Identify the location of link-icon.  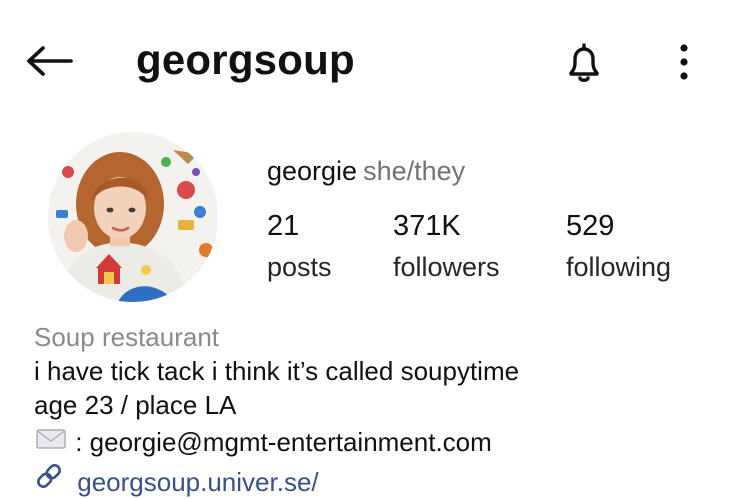
(52, 476).